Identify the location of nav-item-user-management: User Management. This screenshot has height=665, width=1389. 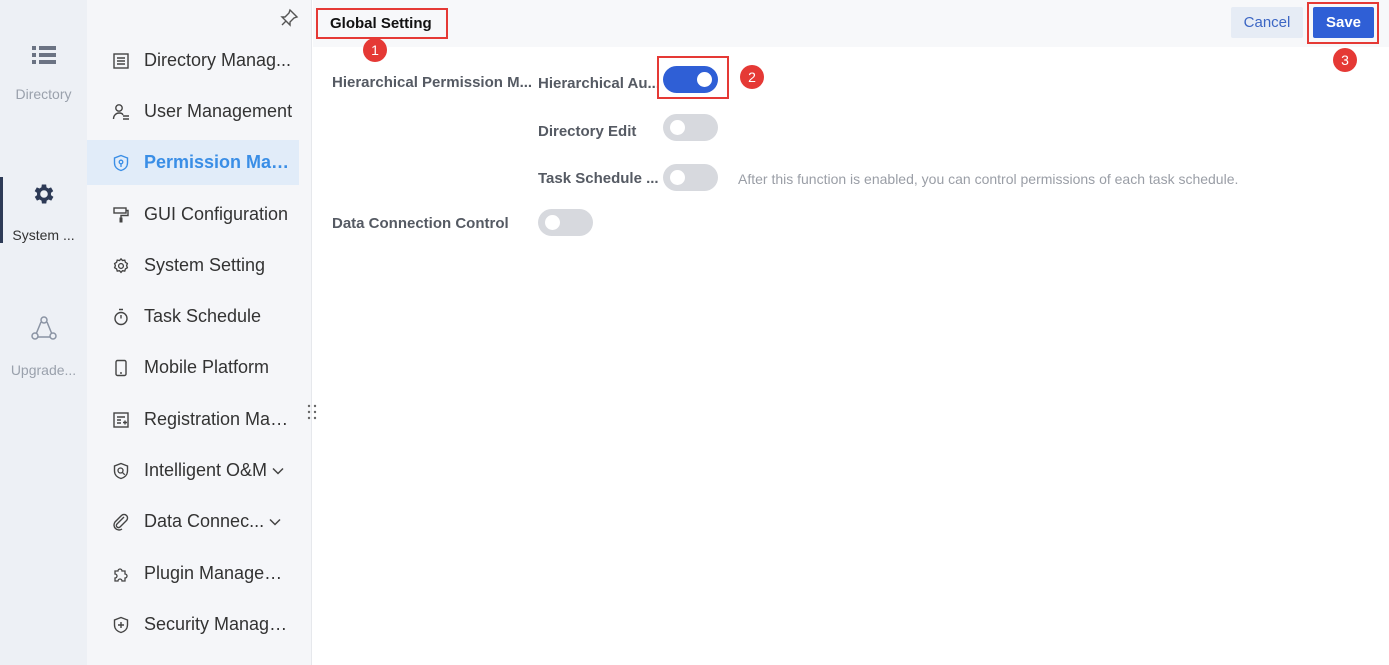
(193, 111).